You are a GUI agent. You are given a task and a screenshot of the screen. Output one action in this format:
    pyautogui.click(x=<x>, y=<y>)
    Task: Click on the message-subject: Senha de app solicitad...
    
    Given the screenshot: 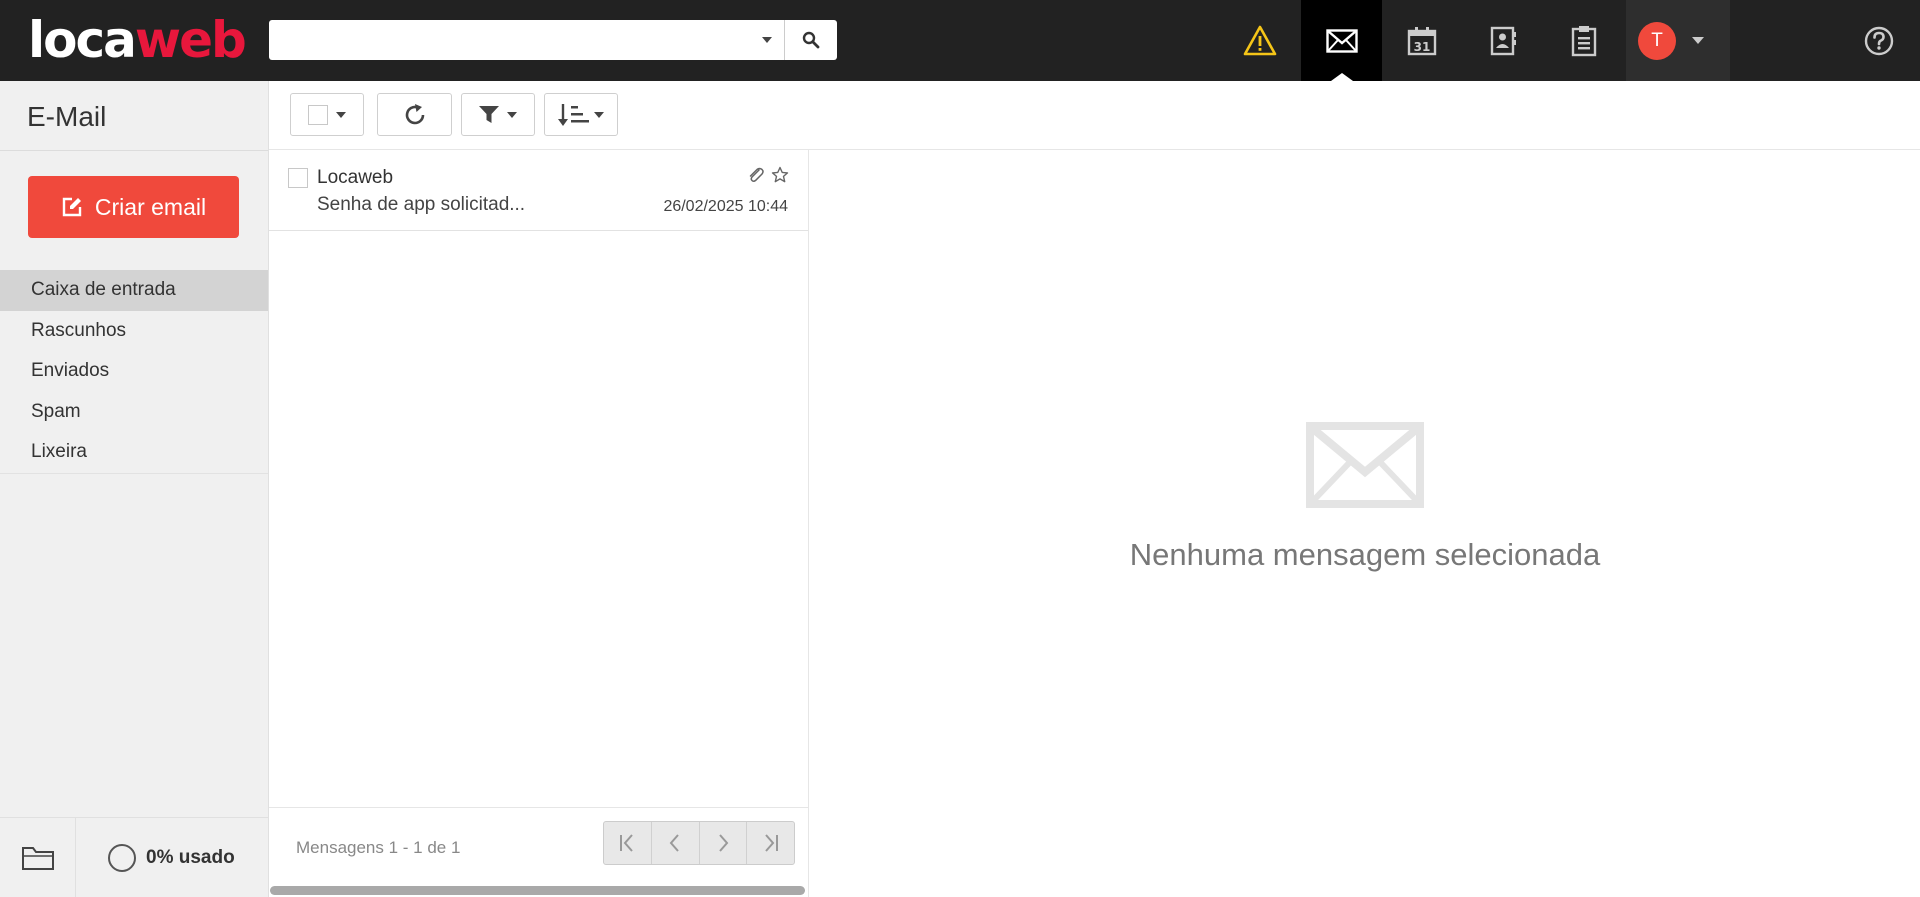 What is the action you would take?
    pyautogui.click(x=421, y=204)
    